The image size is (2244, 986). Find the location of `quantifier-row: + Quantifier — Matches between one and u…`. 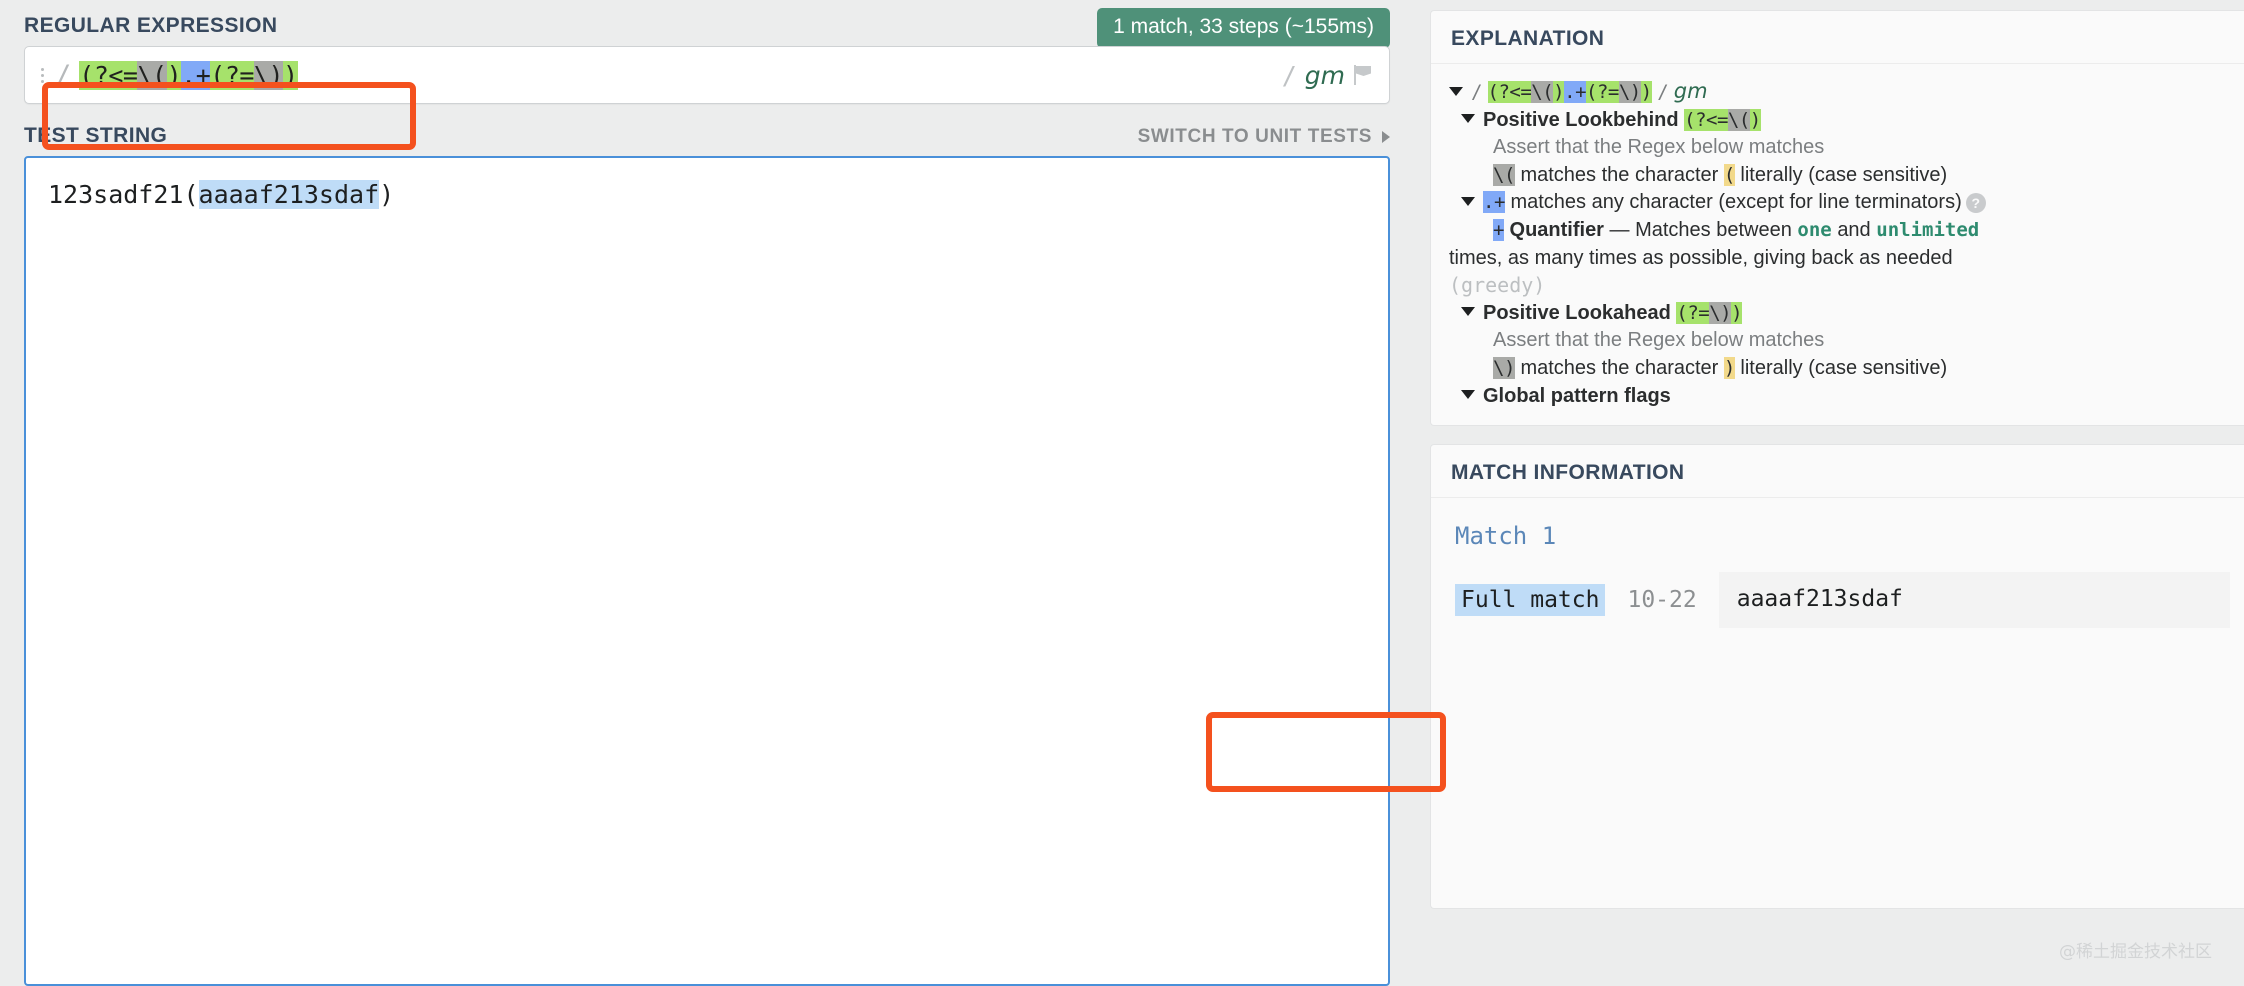

quantifier-row: + Quantifier — Matches between one and u… is located at coordinates (1839, 231).